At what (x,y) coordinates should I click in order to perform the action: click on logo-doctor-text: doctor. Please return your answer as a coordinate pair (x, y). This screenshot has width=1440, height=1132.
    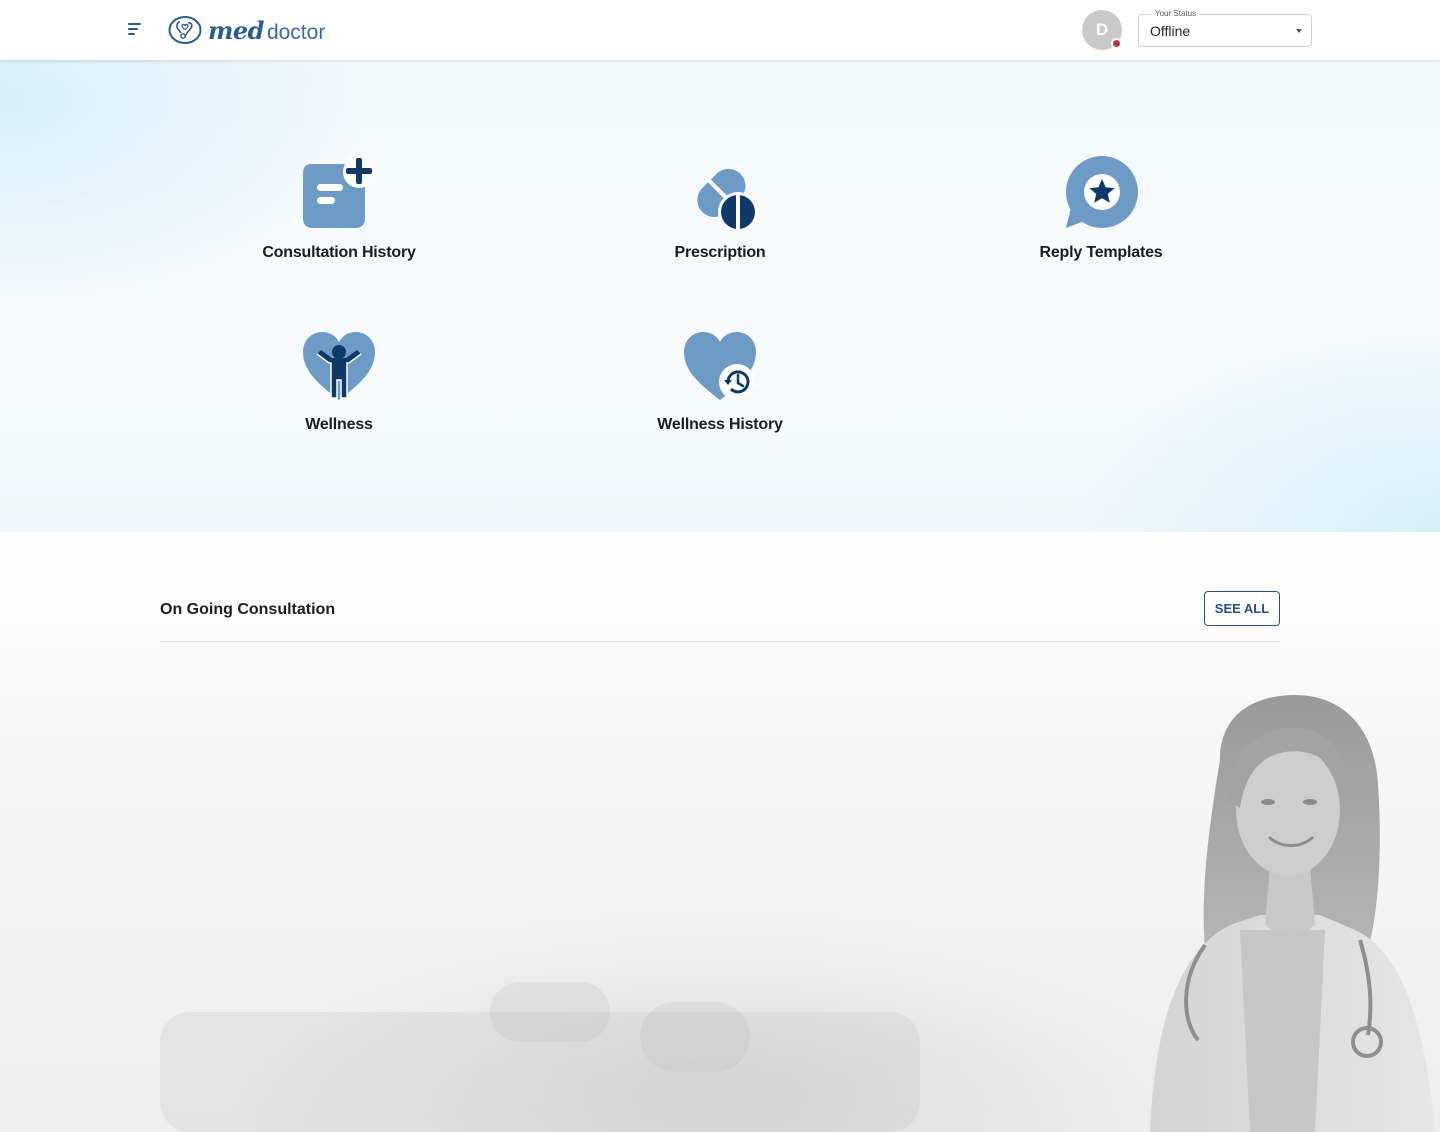
    Looking at the image, I should click on (296, 32).